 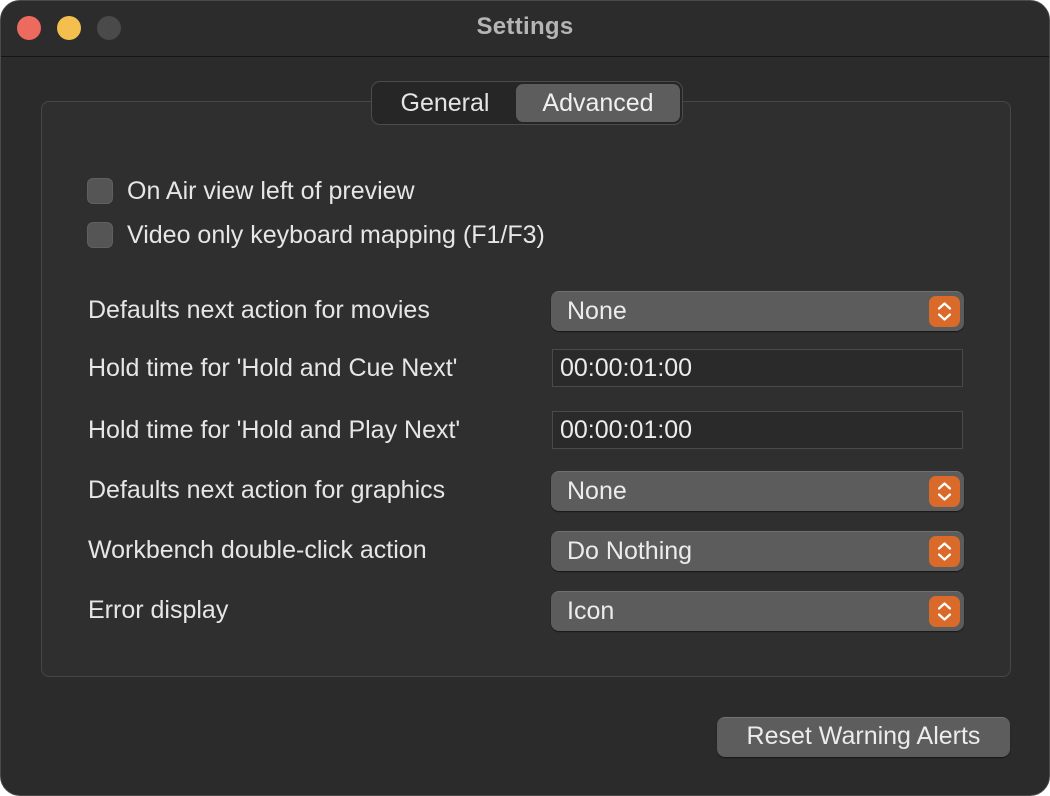 What do you see at coordinates (757, 430) in the screenshot?
I see `hold-play-next-field: 00:00:01:00` at bounding box center [757, 430].